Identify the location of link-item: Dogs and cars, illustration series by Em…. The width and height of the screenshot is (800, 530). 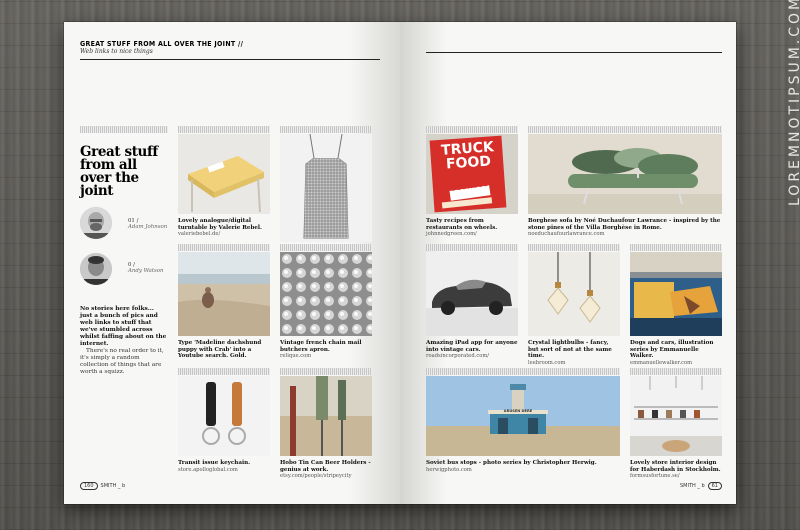
(676, 310).